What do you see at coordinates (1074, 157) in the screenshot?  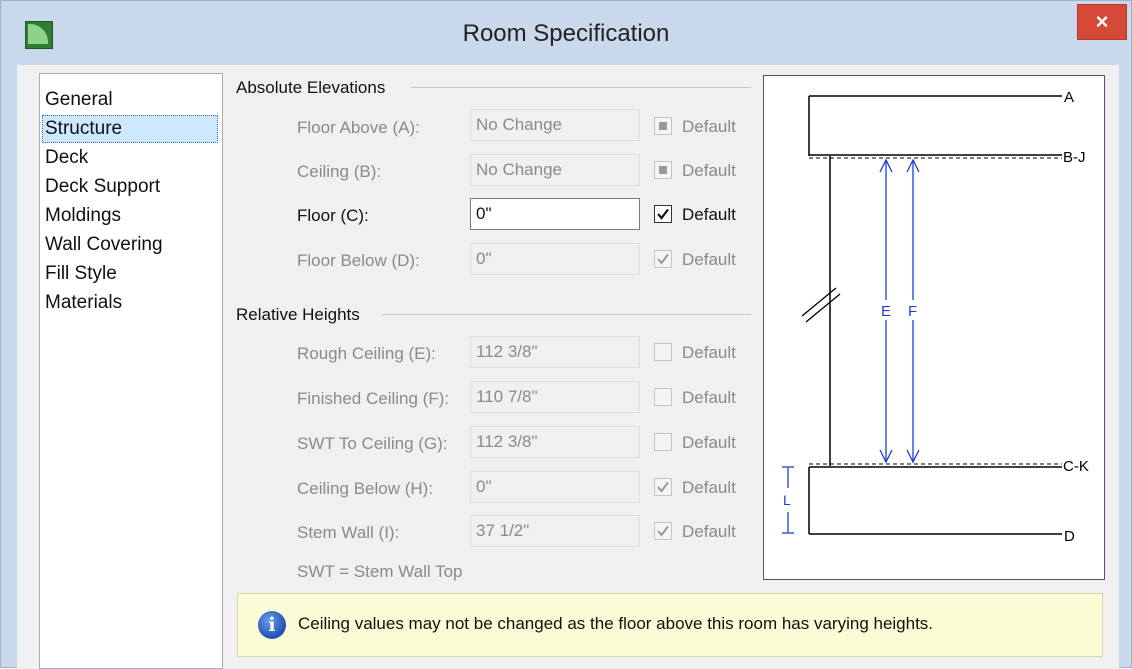 I see `label-bj: B-J` at bounding box center [1074, 157].